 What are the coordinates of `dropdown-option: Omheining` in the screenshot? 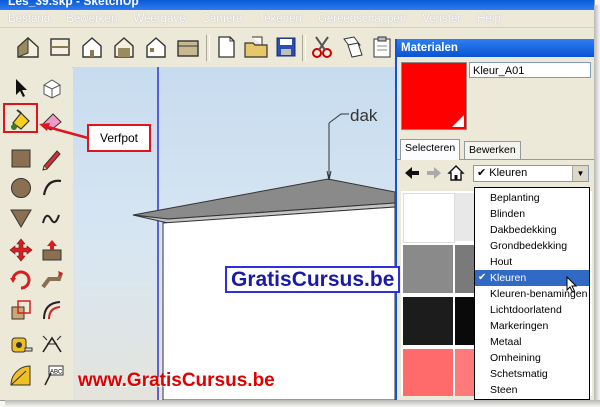 It's located at (532, 358).